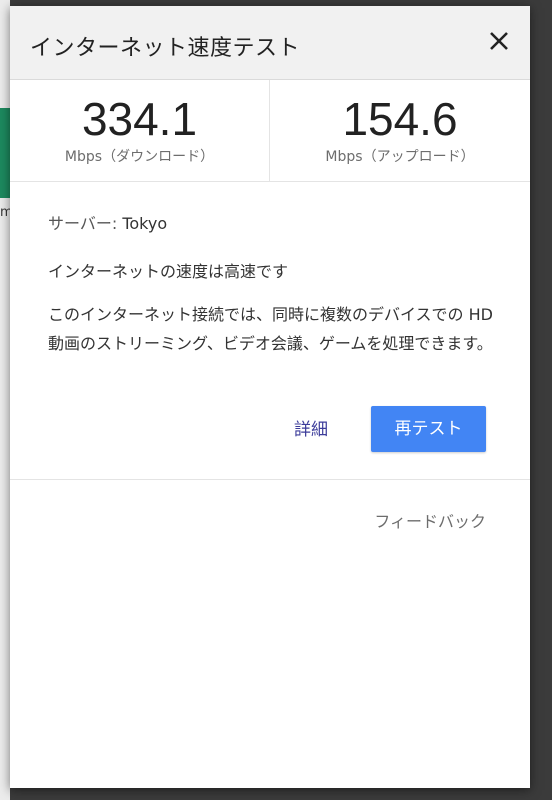 The height and width of the screenshot is (800, 552). I want to click on background-text-fragment: m, so click(5, 212).